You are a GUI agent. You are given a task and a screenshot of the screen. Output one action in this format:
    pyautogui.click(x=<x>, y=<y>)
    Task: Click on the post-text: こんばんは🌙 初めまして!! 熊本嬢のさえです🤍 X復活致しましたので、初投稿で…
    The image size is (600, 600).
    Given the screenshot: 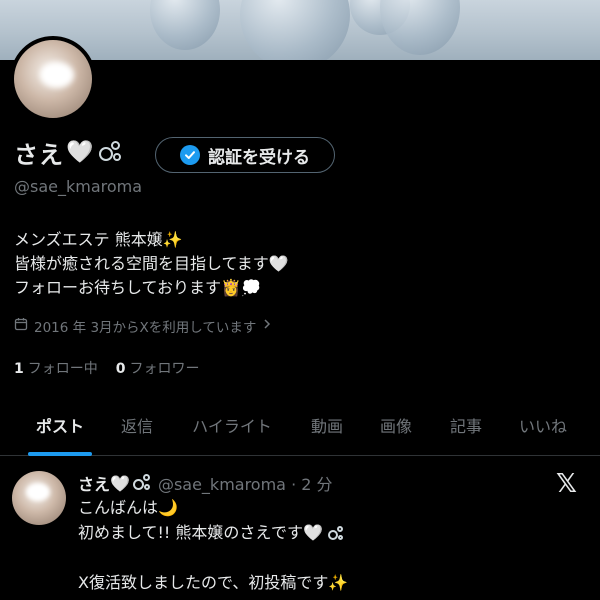 What is the action you would take?
    pyautogui.click(x=213, y=545)
    